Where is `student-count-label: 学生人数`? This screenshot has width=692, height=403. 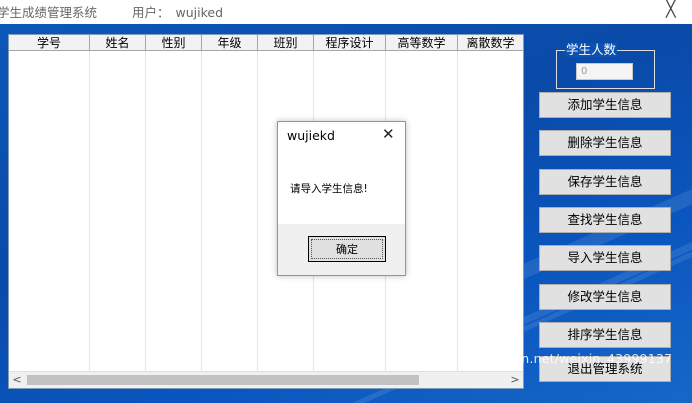 student-count-label: 学生人数 is located at coordinates (591, 49).